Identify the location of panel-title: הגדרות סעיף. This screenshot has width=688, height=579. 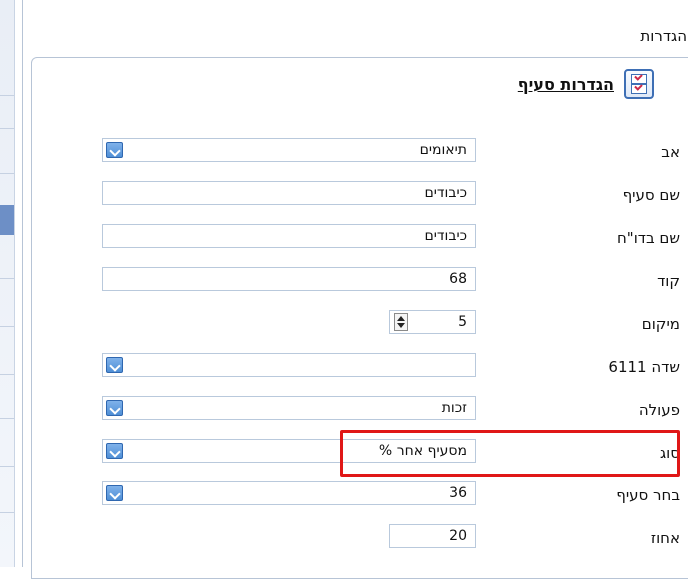
(565, 84).